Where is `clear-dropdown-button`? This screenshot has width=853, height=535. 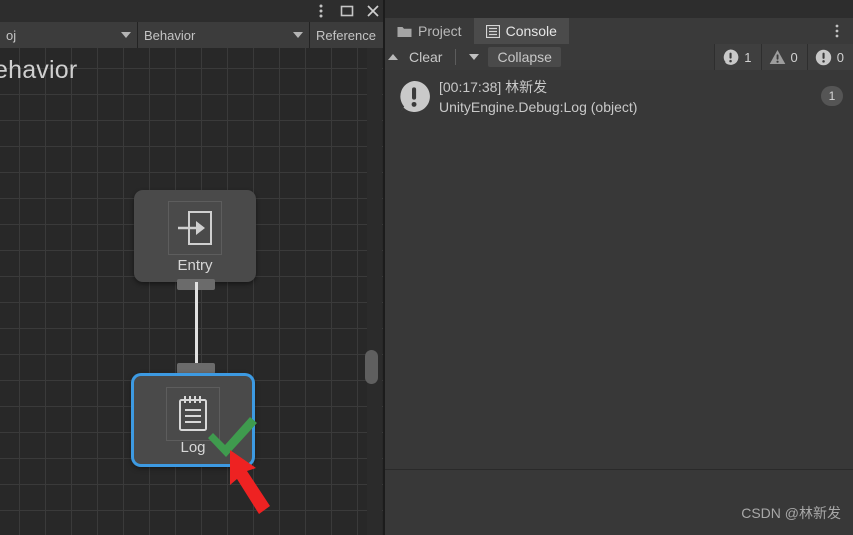 clear-dropdown-button is located at coordinates (474, 57).